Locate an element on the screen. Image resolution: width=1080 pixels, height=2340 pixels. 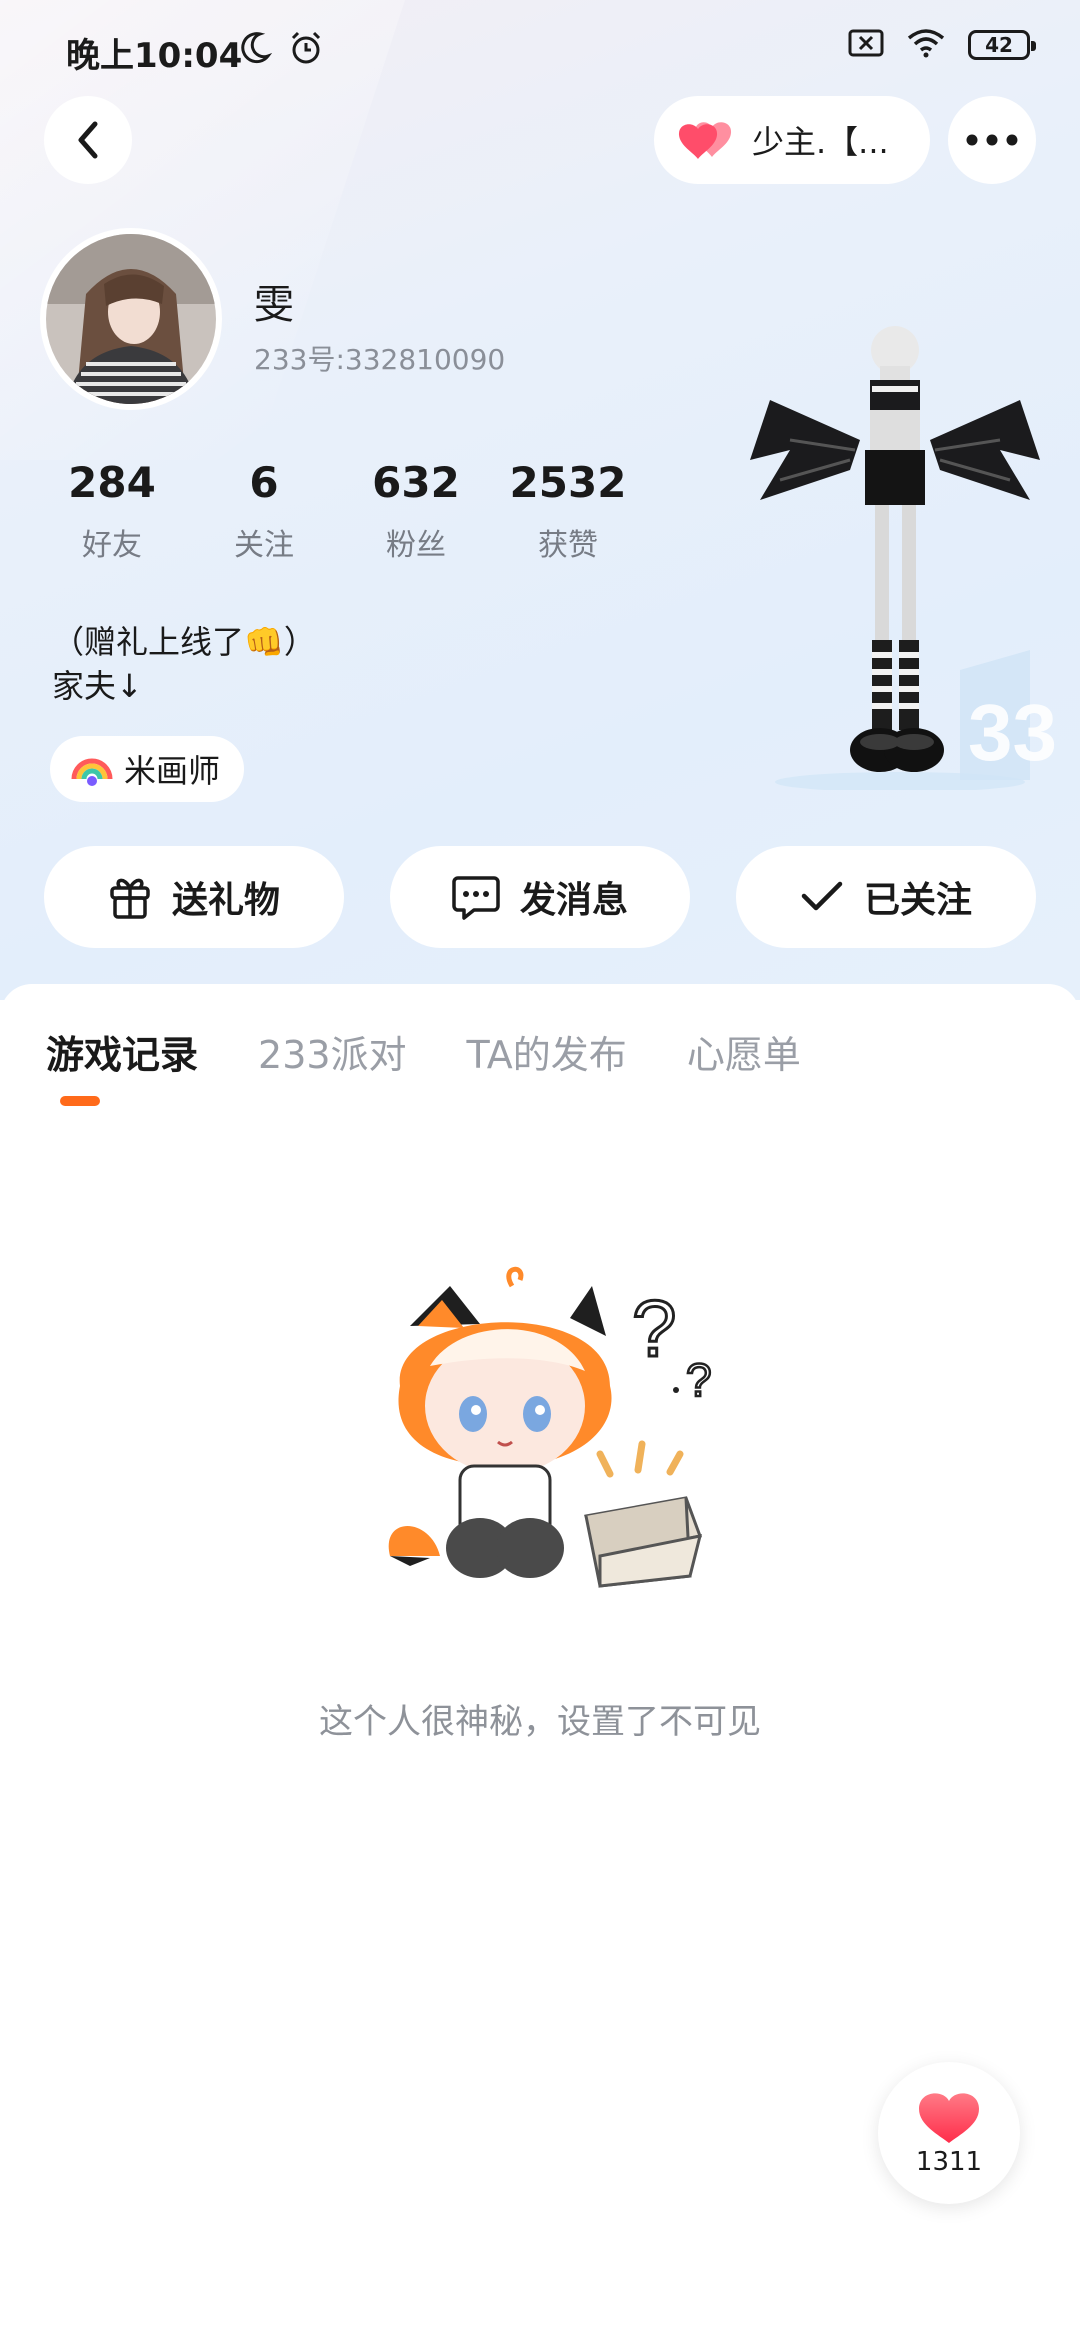
rainbow-badge-icon is located at coordinates (92, 772).